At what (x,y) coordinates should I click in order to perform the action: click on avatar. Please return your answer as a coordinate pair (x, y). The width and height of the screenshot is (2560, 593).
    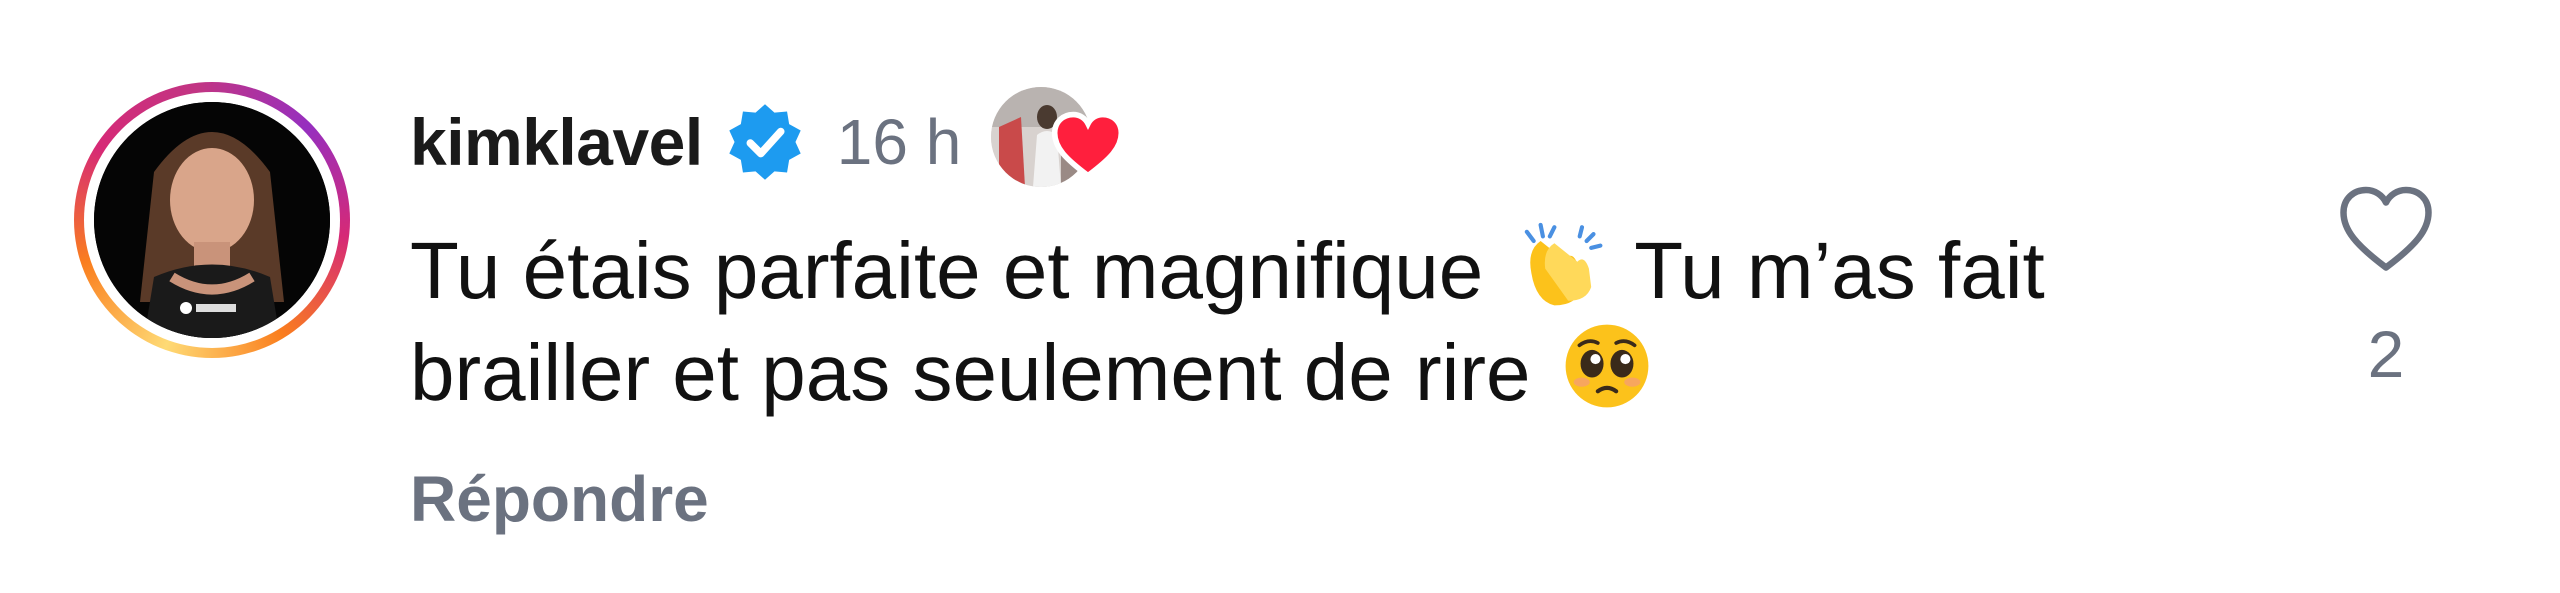
    Looking at the image, I should click on (212, 220).